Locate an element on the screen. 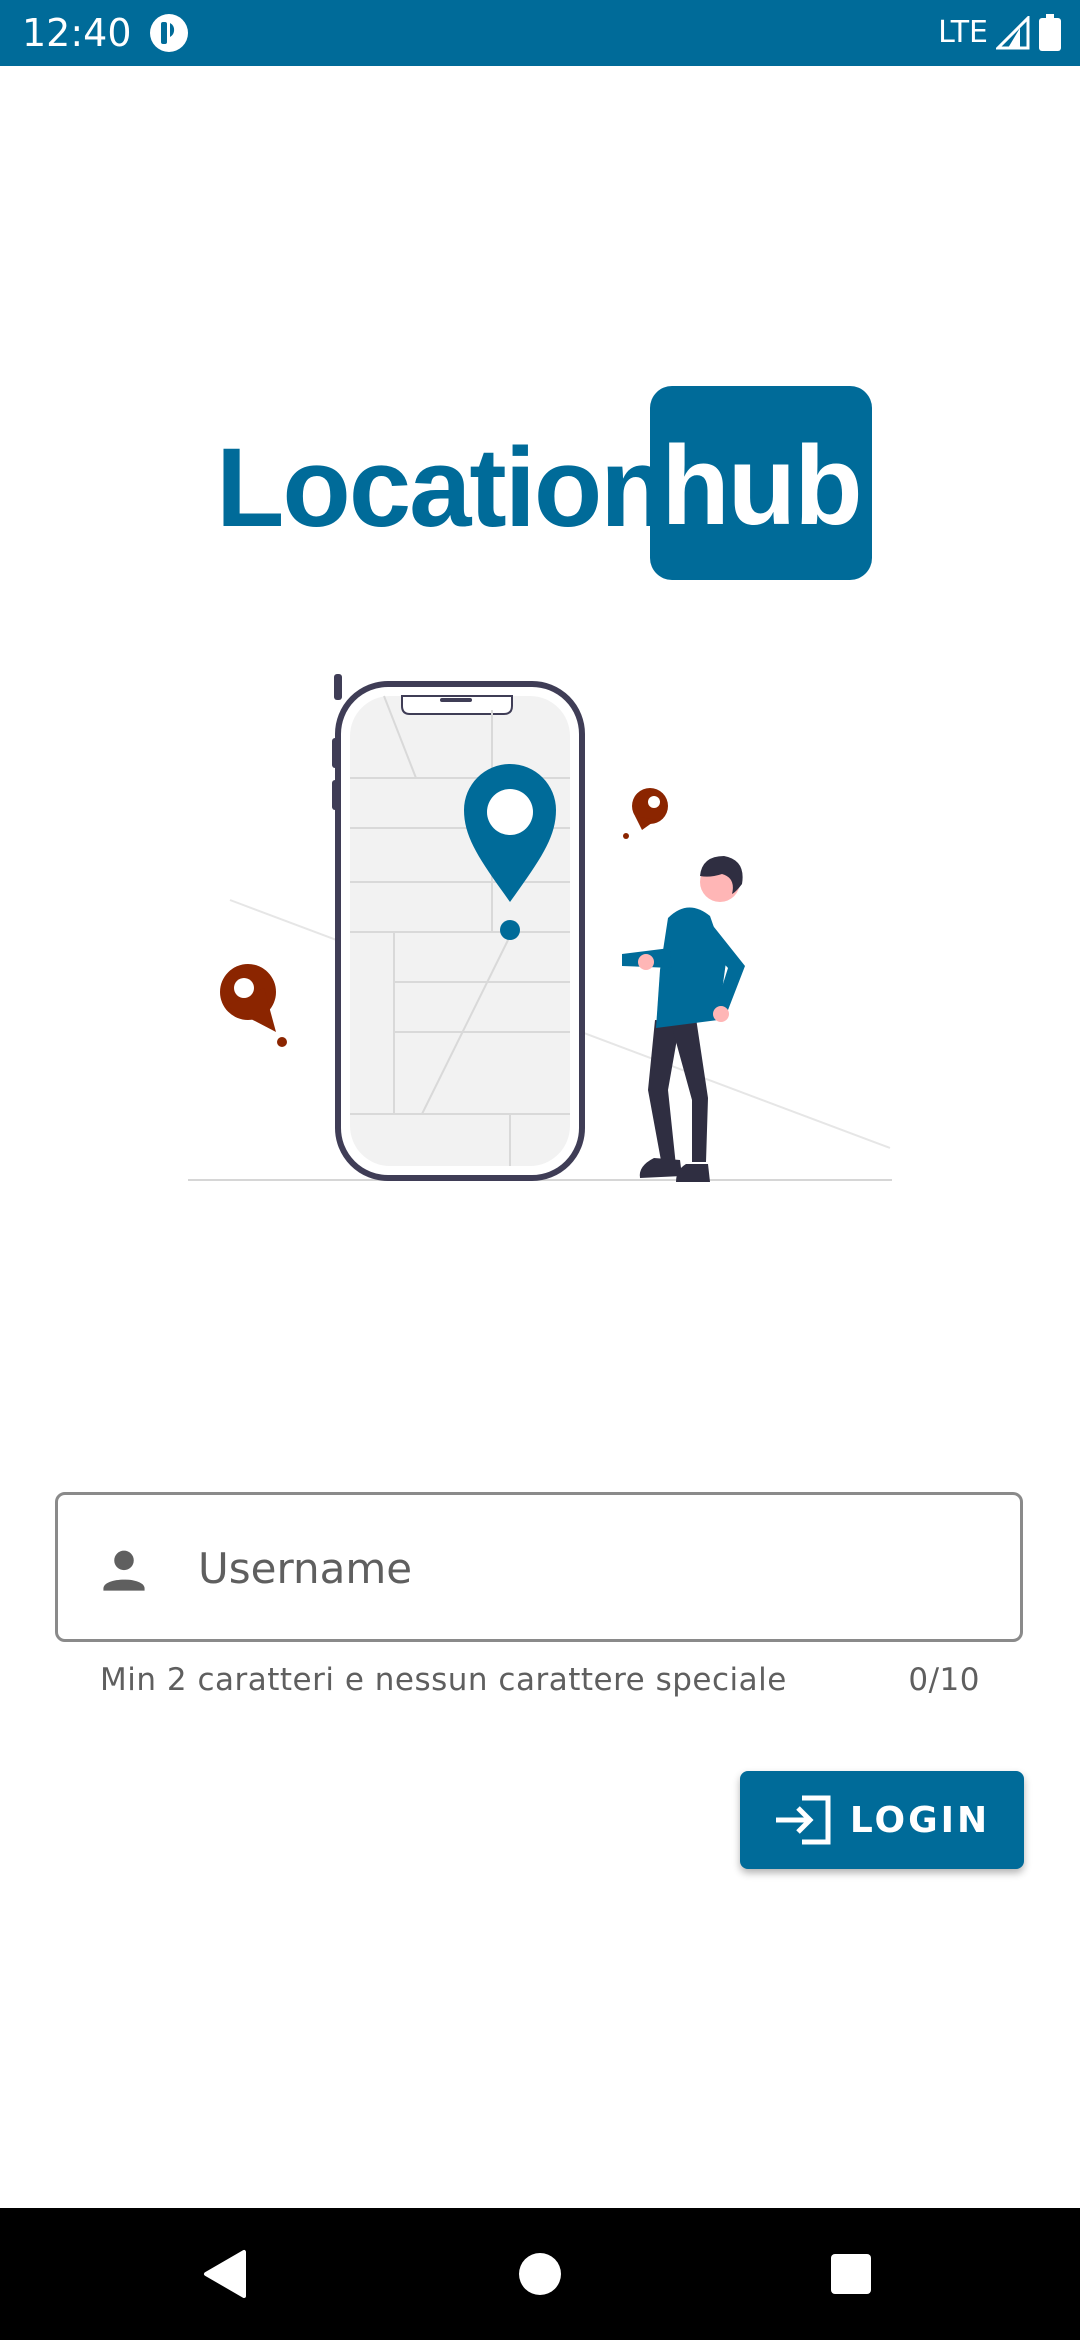 This screenshot has width=1080, height=2340. home-icon is located at coordinates (540, 2274).